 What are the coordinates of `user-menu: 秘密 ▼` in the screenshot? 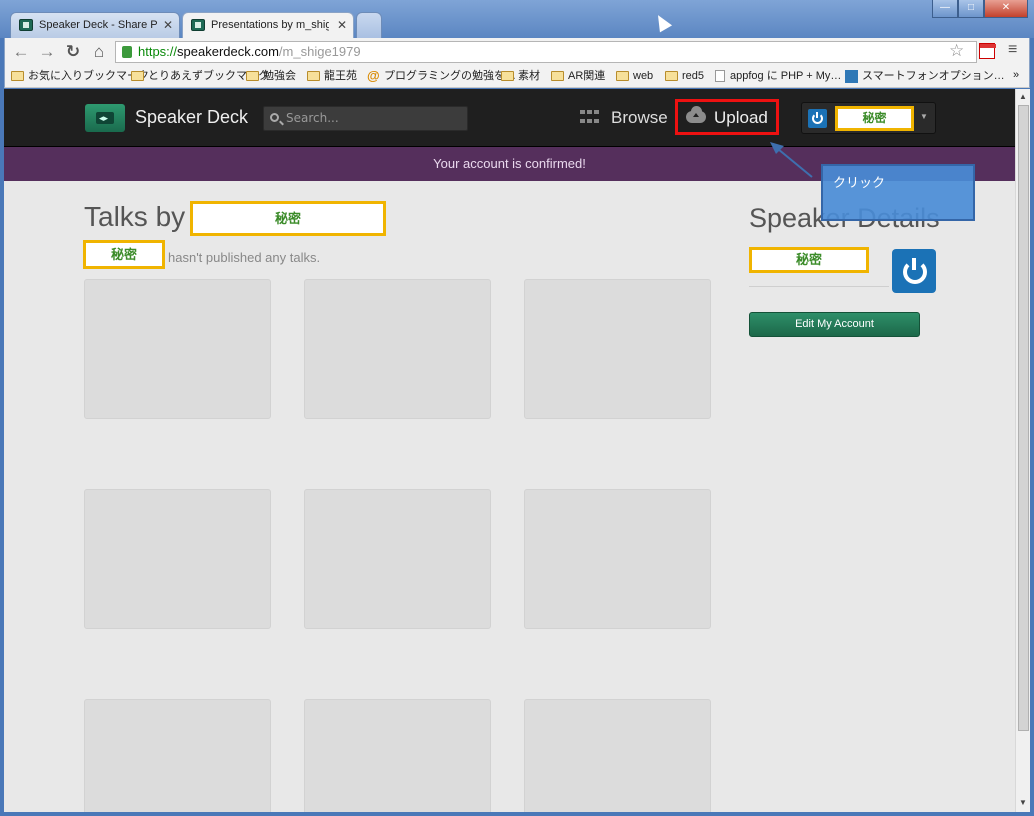 It's located at (868, 118).